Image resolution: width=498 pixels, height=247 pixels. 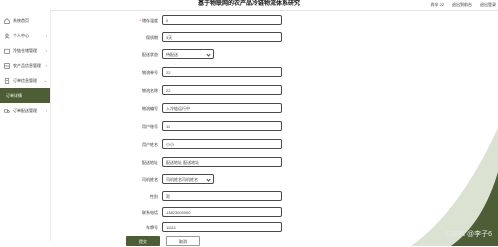 I want to click on top-right-links: 尚辛 22 退出到前台 退出登录, so click(x=463, y=4).